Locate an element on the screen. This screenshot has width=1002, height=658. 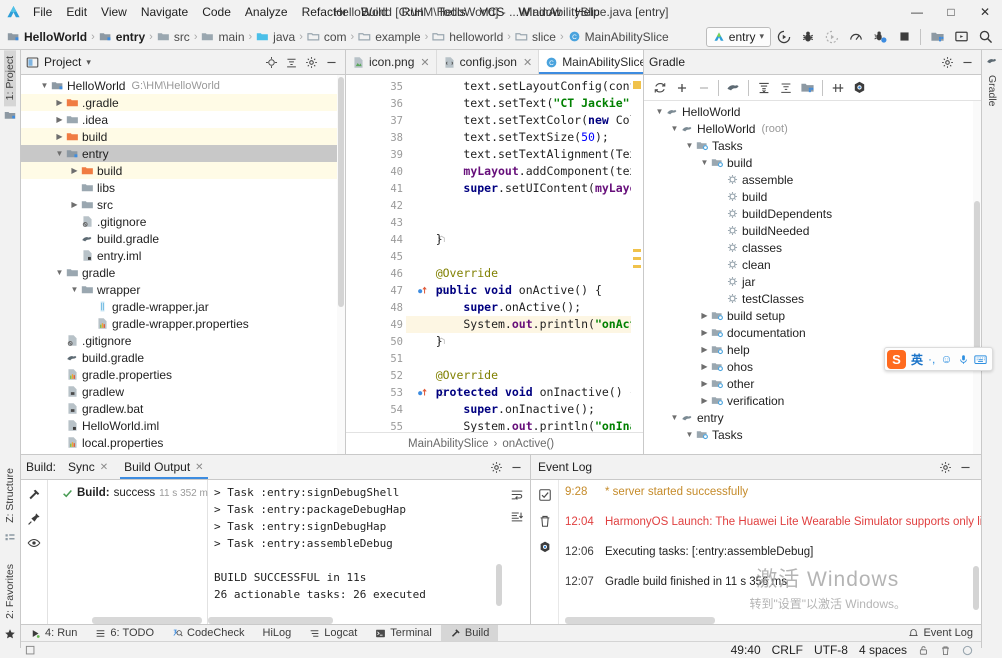
attach-debugger-button is located at coordinates (880, 37).